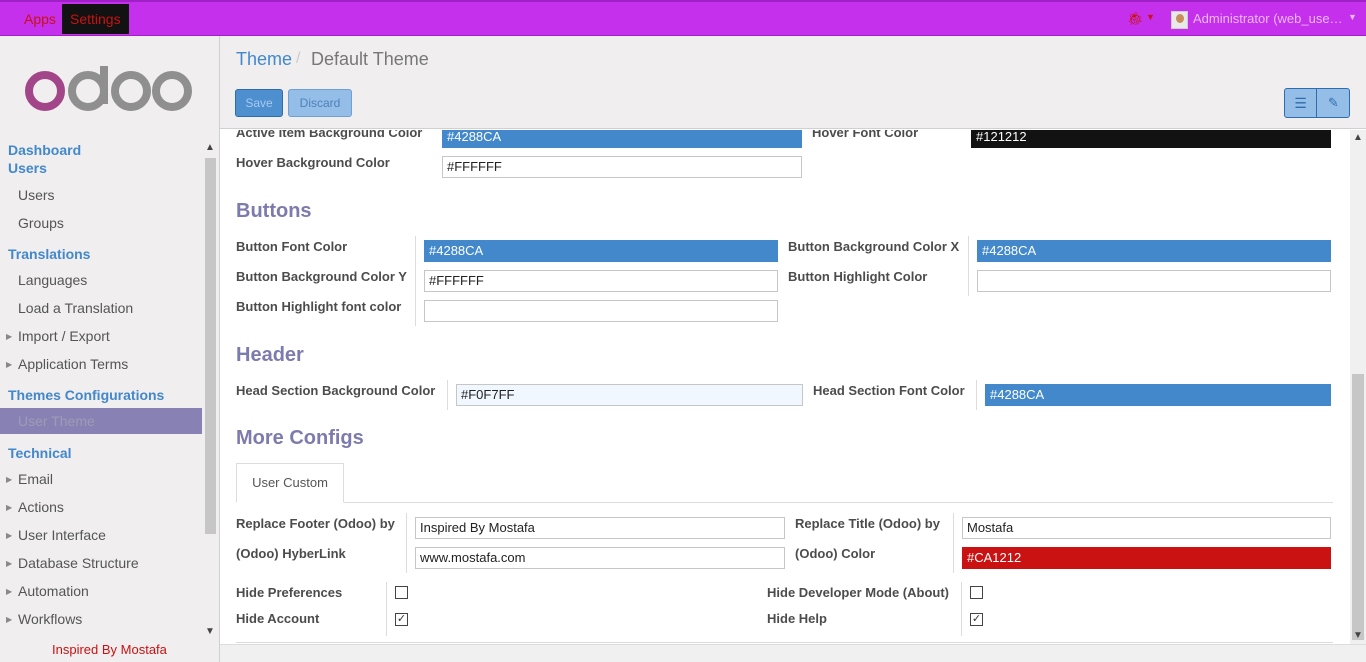 The image size is (1366, 662). What do you see at coordinates (56, 421) in the screenshot?
I see `sidebar-item-label: User Theme` at bounding box center [56, 421].